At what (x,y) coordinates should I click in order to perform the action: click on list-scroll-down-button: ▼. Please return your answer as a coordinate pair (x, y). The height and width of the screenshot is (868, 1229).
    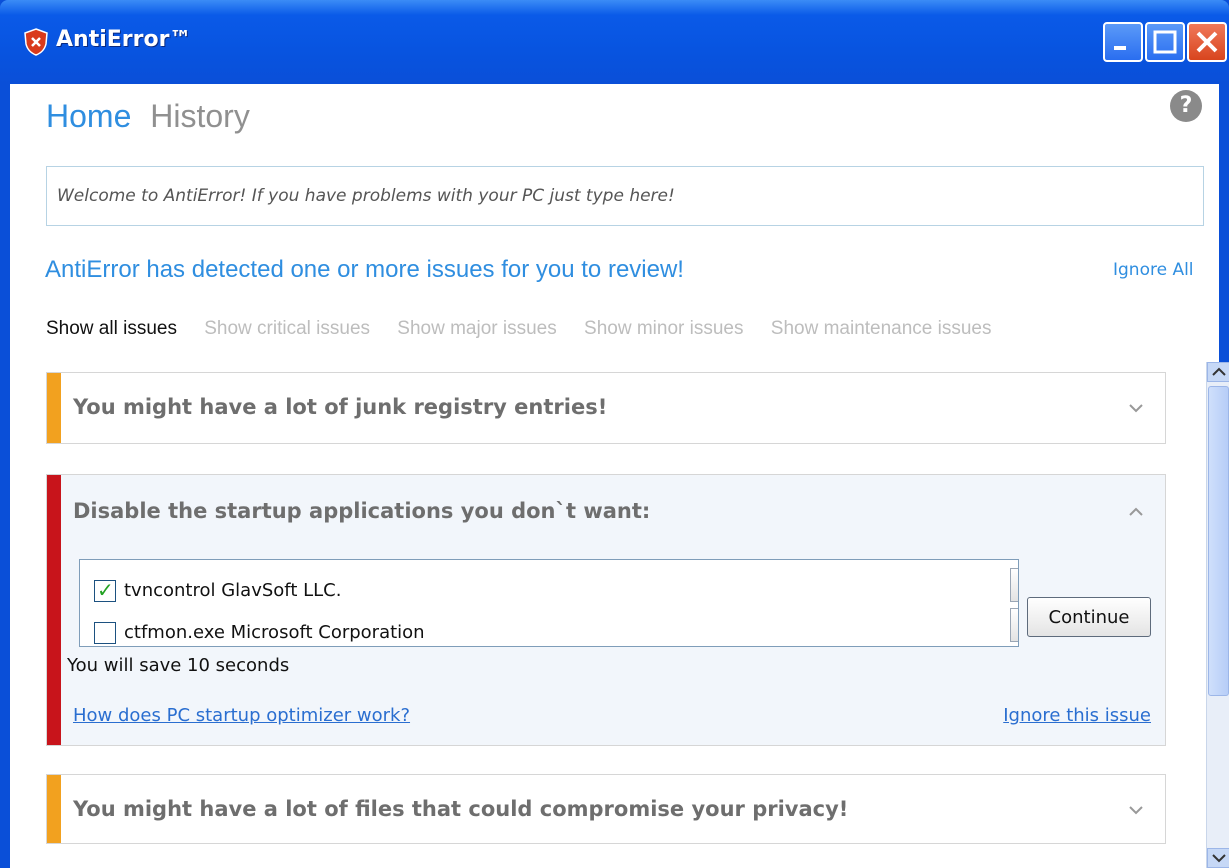
    Looking at the image, I should click on (1014, 625).